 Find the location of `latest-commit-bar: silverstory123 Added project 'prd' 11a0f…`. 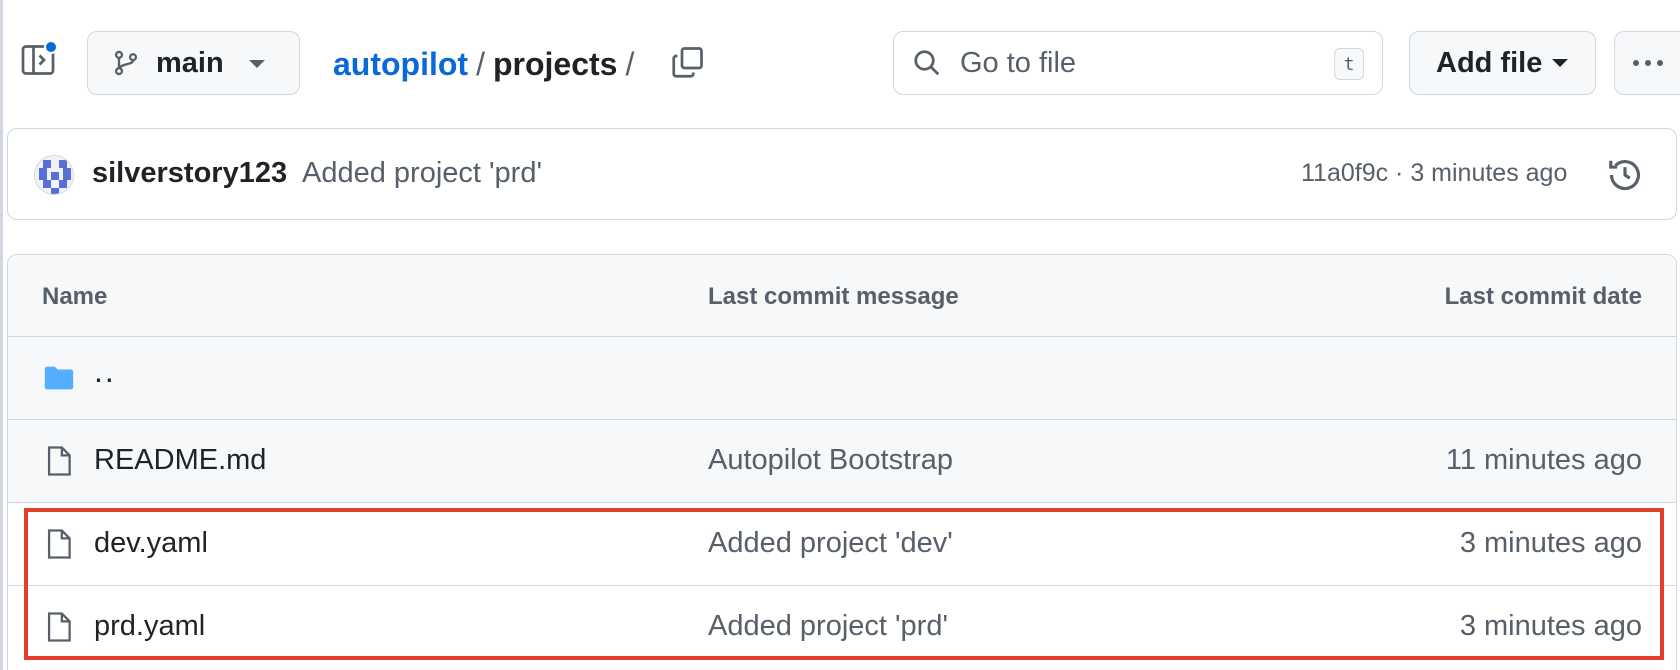

latest-commit-bar: silverstory123 Added project 'prd' 11a0f… is located at coordinates (842, 174).